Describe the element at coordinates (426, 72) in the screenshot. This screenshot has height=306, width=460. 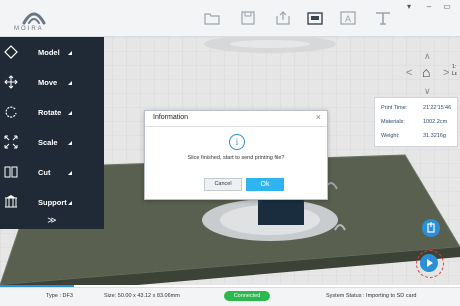
I see `home-view-icon: ⌂` at that location.